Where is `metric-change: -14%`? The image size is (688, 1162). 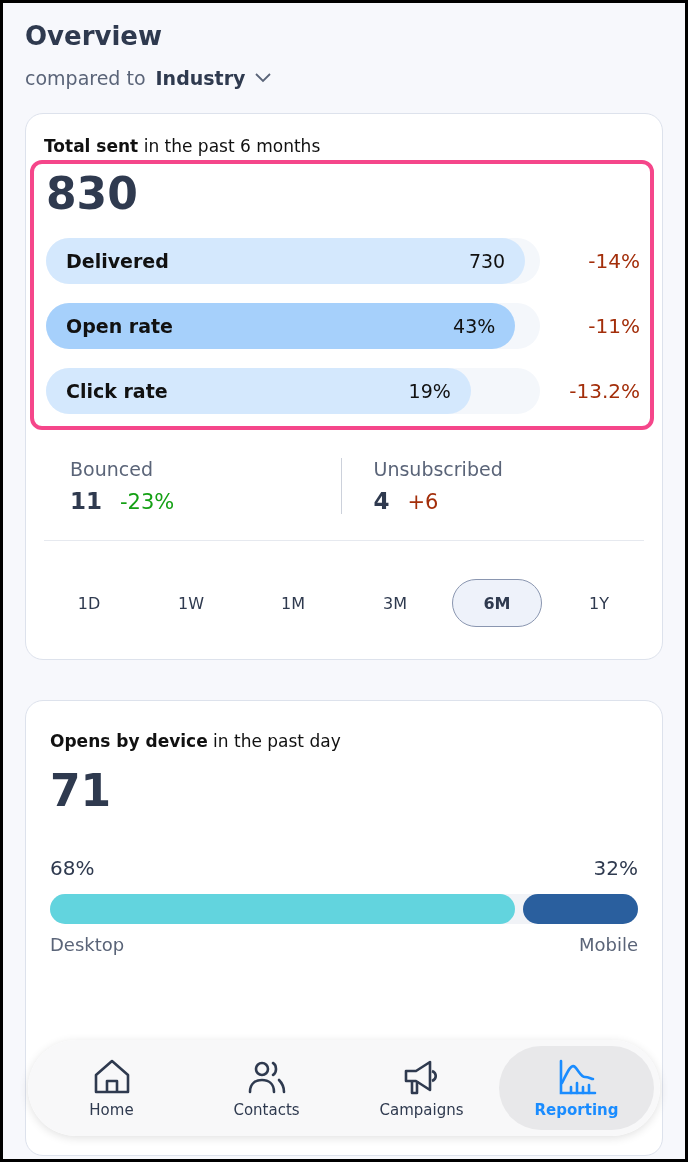
metric-change: -14% is located at coordinates (613, 261).